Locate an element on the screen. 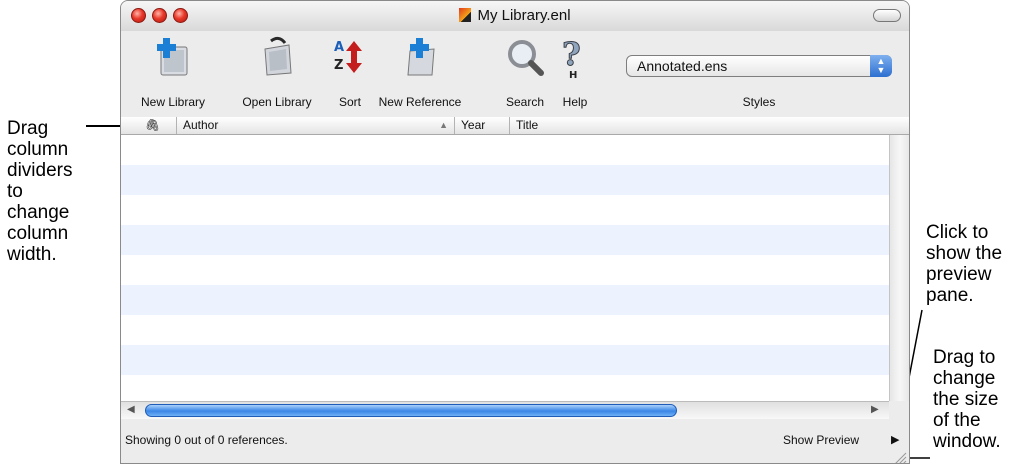 The width and height of the screenshot is (1034, 468). new-library-label: New Library is located at coordinates (173, 102).